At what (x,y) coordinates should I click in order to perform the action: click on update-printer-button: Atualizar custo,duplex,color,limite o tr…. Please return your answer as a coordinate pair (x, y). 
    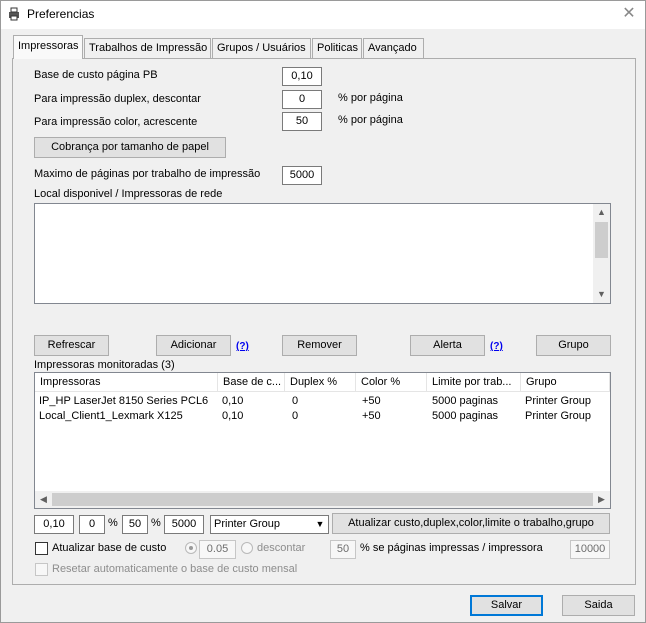
    Looking at the image, I should click on (471, 523).